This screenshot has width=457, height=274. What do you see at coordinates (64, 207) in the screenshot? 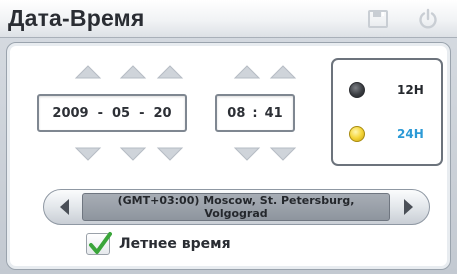
I see `timezone-prev-arrow-icon` at bounding box center [64, 207].